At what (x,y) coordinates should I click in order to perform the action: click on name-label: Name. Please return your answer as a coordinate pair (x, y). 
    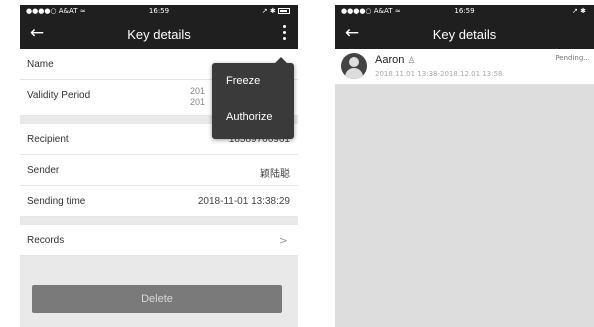
    Looking at the image, I should click on (40, 64).